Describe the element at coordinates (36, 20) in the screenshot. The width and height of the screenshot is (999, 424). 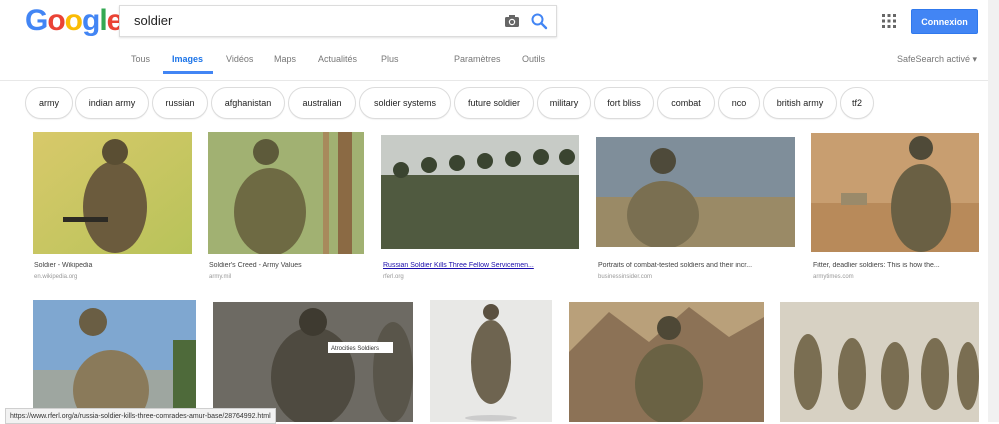
I see `logo-letter: G` at that location.